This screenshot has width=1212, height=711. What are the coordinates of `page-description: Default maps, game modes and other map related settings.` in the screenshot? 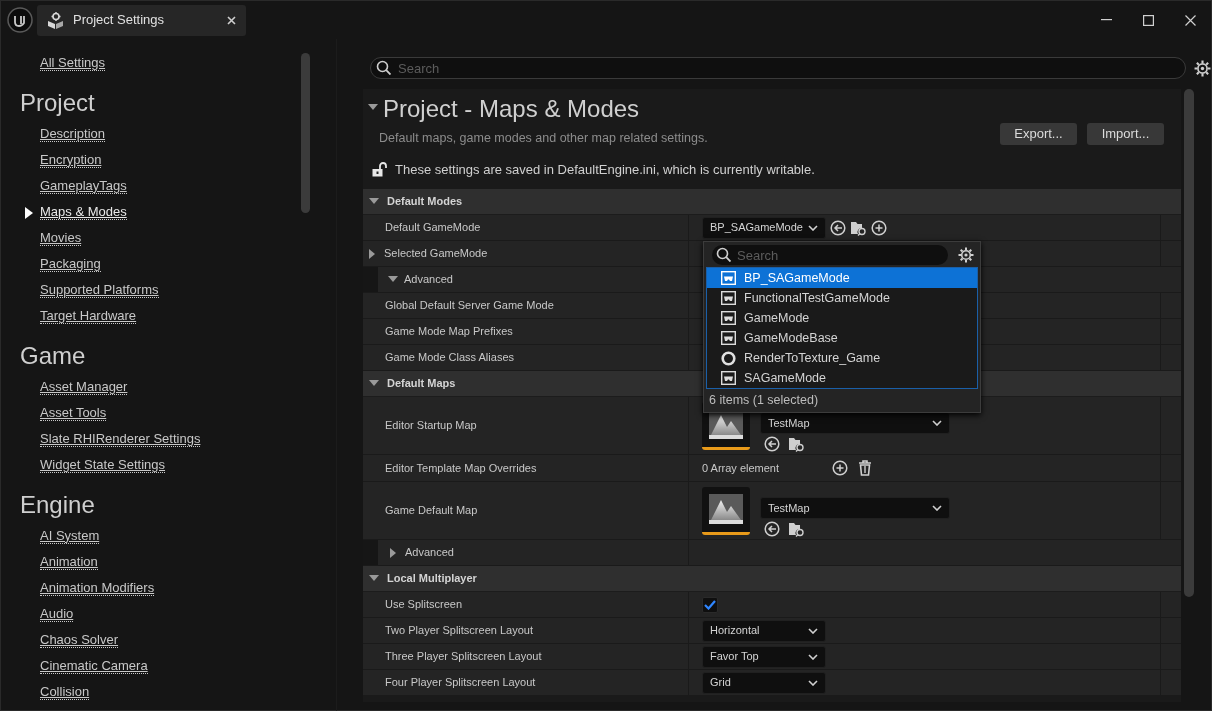 It's located at (543, 138).